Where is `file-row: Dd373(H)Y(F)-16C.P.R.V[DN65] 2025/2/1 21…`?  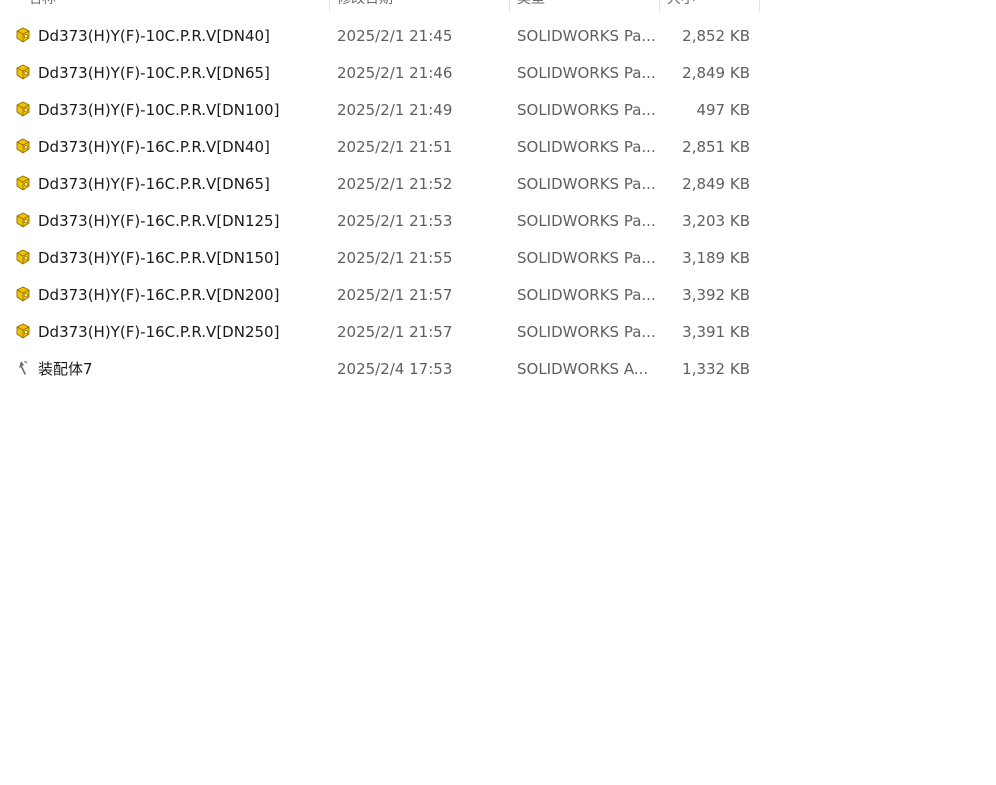
file-row: Dd373(H)Y(F)-16C.P.R.V[DN65] 2025/2/1 21… is located at coordinates (380, 184).